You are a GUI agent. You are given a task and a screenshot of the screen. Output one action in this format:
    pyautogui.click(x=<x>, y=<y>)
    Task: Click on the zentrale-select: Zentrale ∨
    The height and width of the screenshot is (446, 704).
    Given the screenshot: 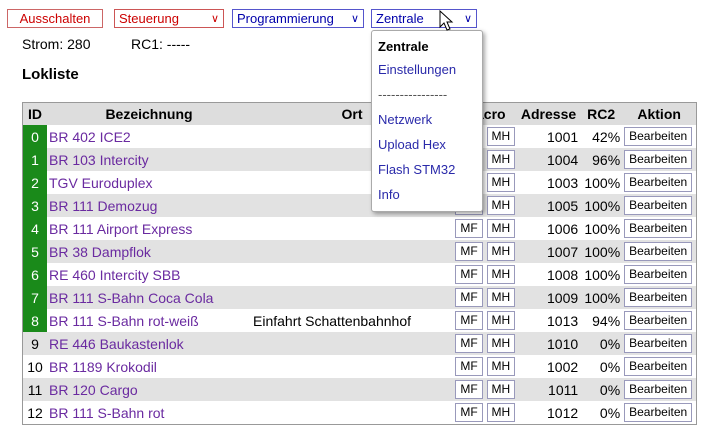 What is the action you would take?
    pyautogui.click(x=424, y=18)
    